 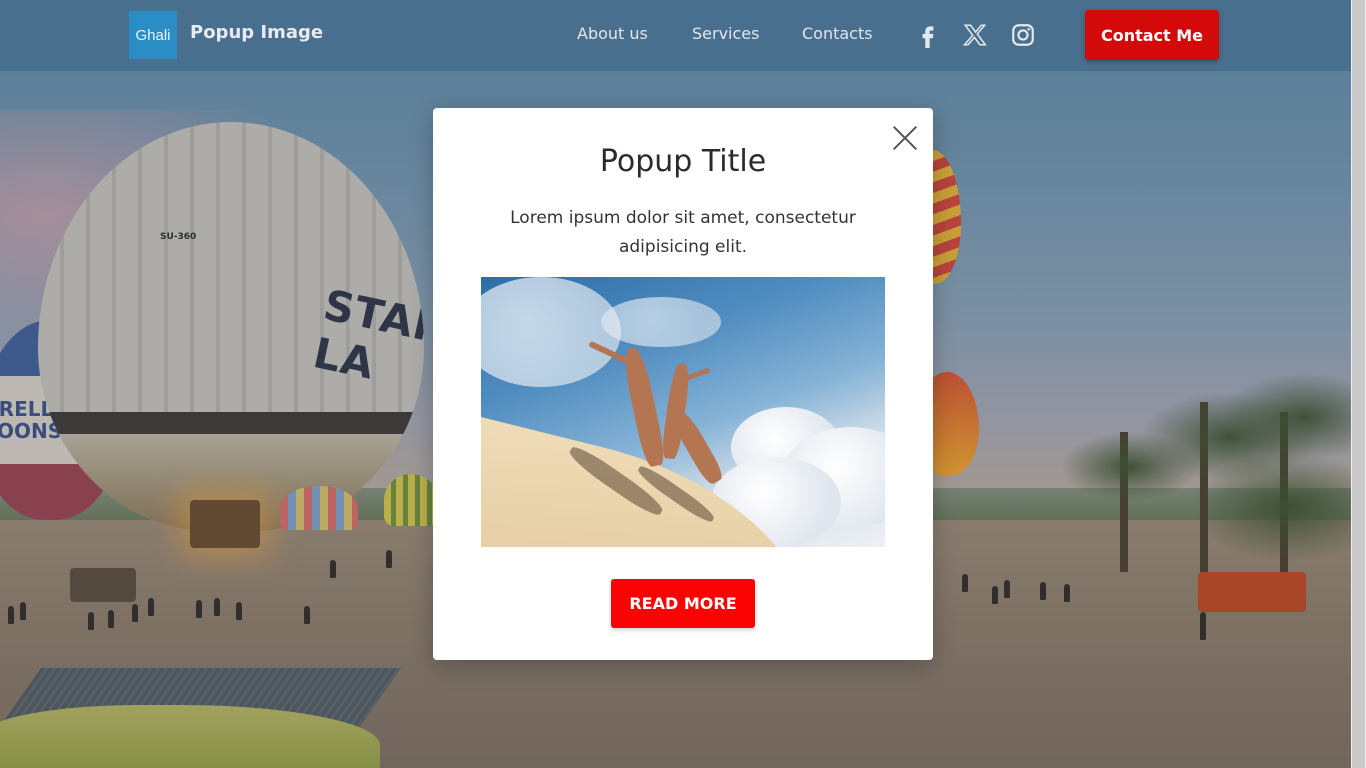 What do you see at coordinates (928, 35) in the screenshot?
I see `facebook-icon` at bounding box center [928, 35].